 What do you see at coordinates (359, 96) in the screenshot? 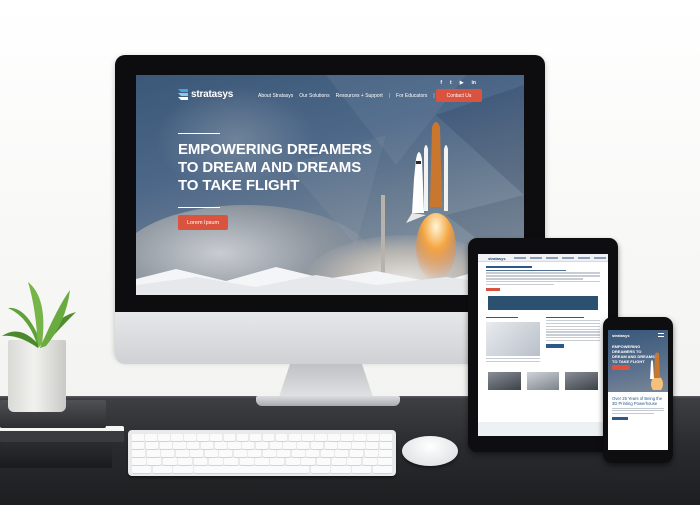
I see `nav-resources: Resources + Support` at bounding box center [359, 96].